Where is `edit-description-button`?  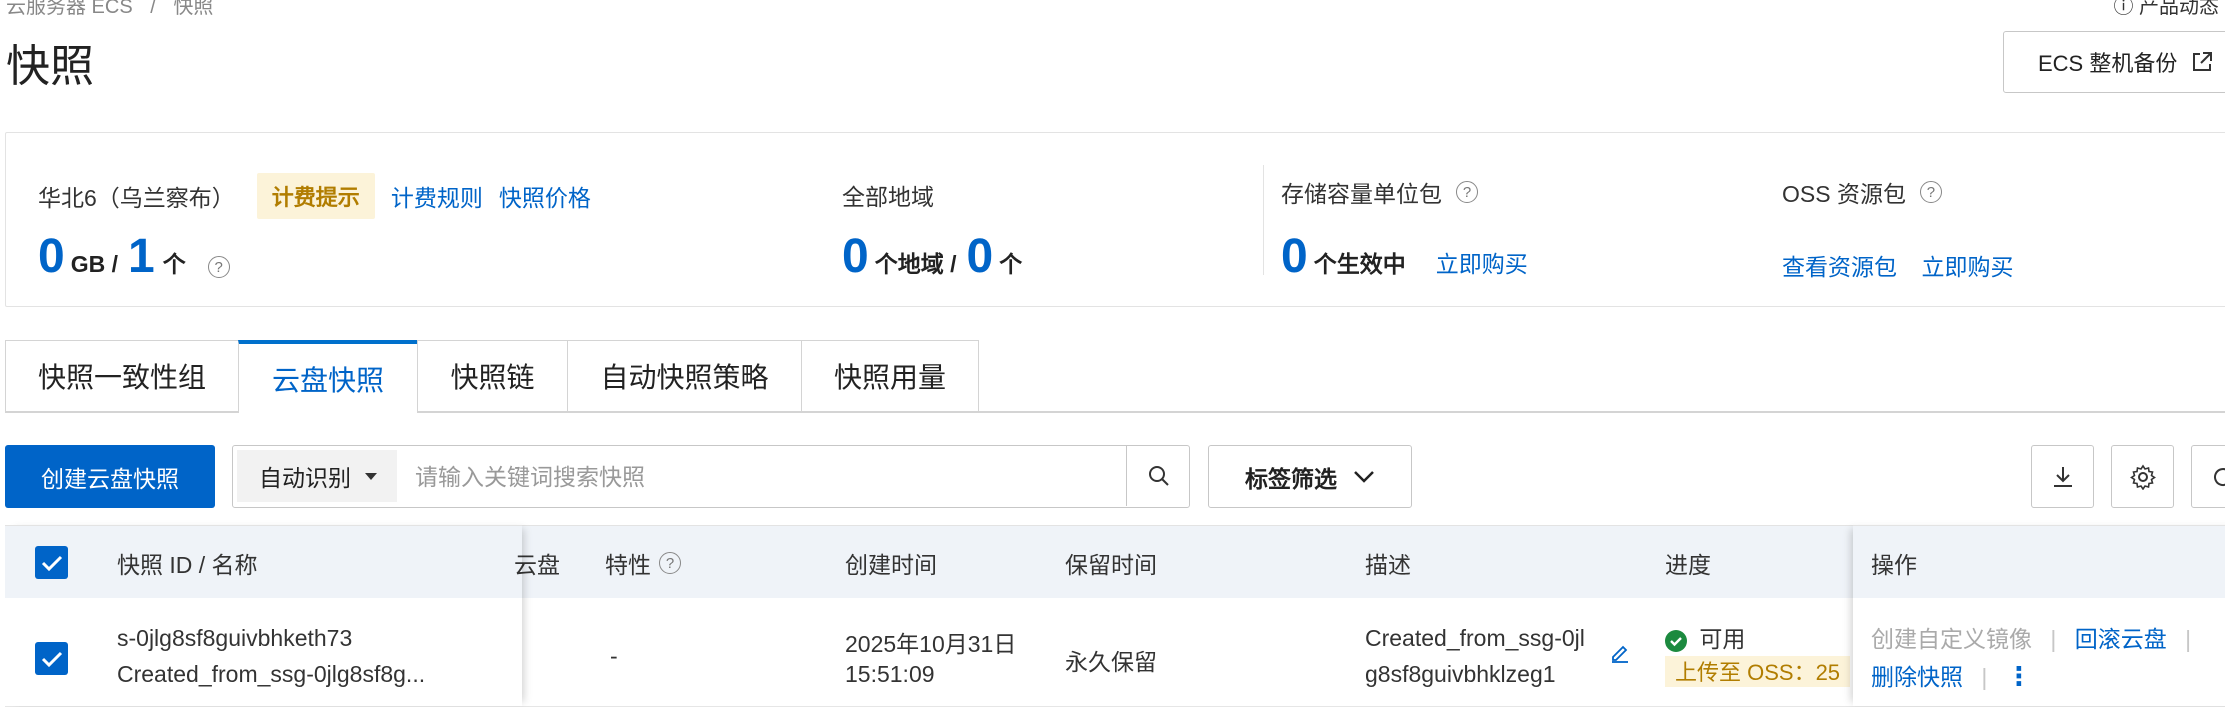
edit-description-button is located at coordinates (1620, 655).